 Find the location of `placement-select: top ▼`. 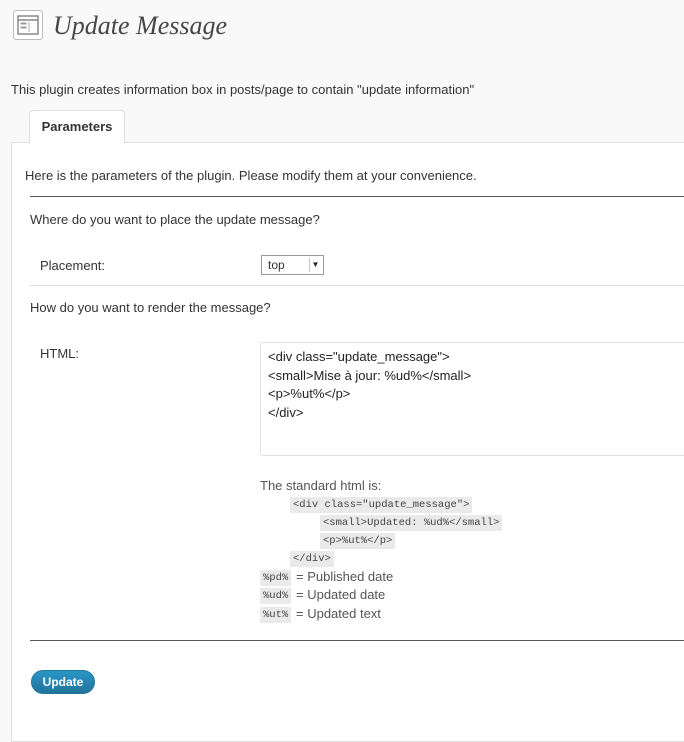

placement-select: top ▼ is located at coordinates (292, 265).